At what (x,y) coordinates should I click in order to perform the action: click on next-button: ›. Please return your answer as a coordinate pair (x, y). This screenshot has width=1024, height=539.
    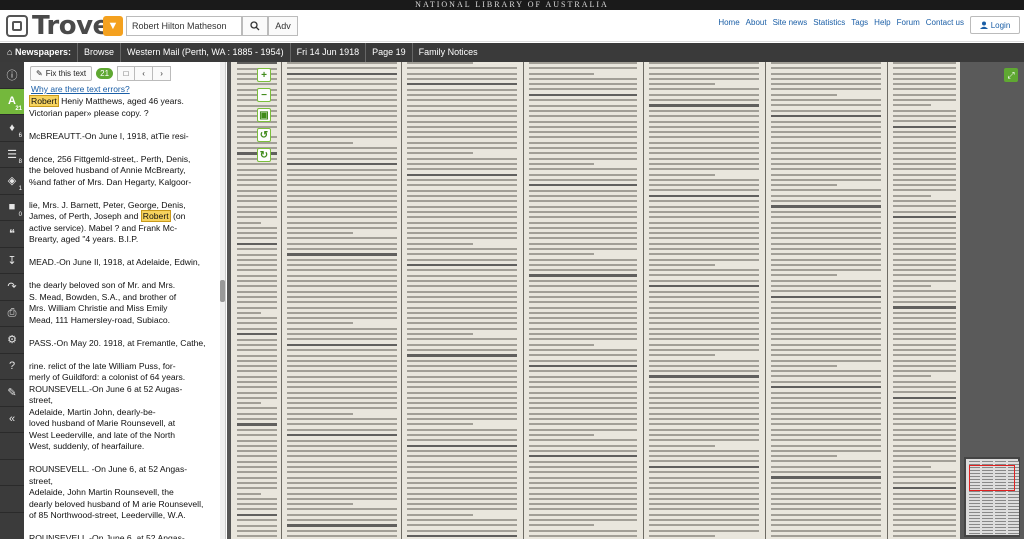
    Looking at the image, I should click on (162, 73).